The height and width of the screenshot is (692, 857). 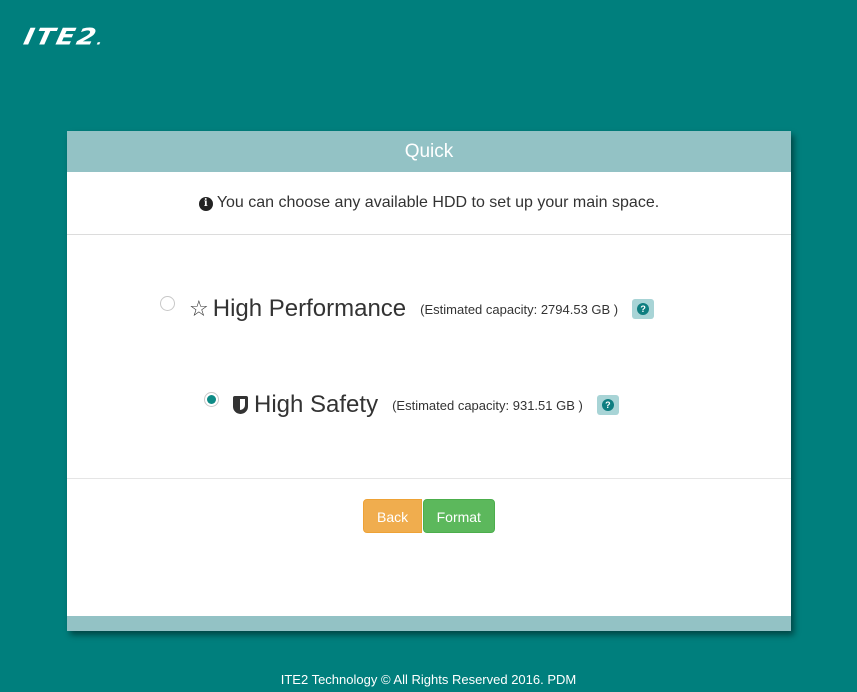 What do you see at coordinates (309, 308) in the screenshot?
I see `option-label: High Performance` at bounding box center [309, 308].